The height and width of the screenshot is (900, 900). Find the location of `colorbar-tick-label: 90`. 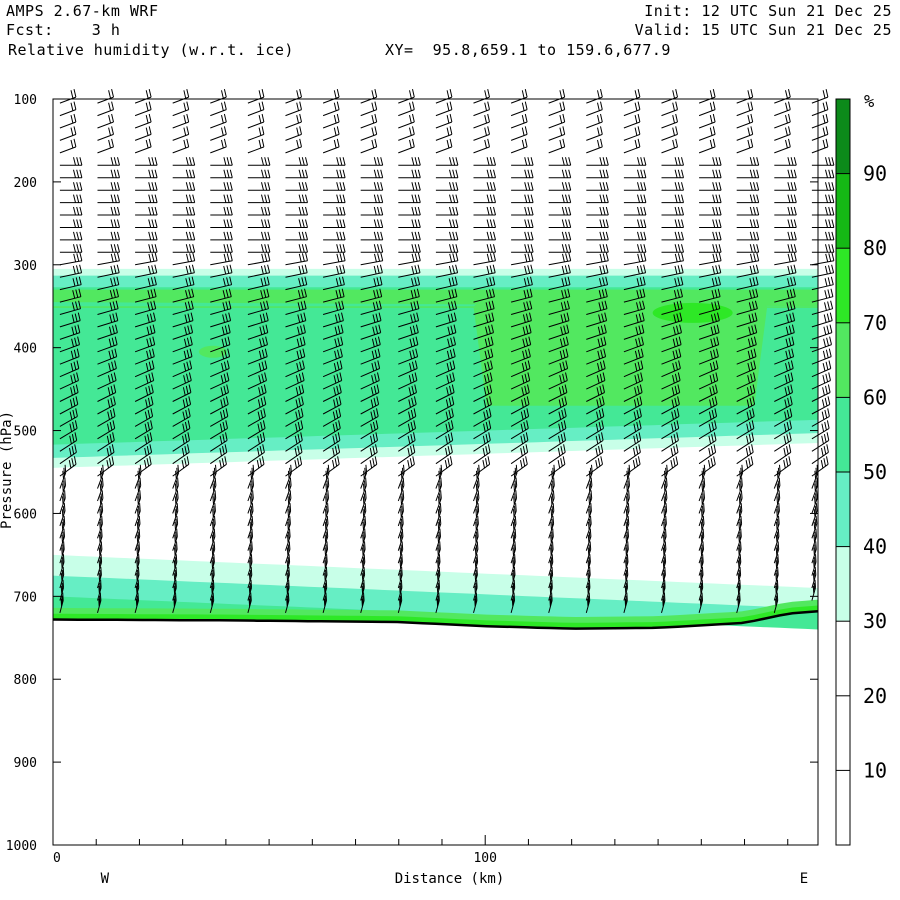

colorbar-tick-label: 90 is located at coordinates (875, 174).